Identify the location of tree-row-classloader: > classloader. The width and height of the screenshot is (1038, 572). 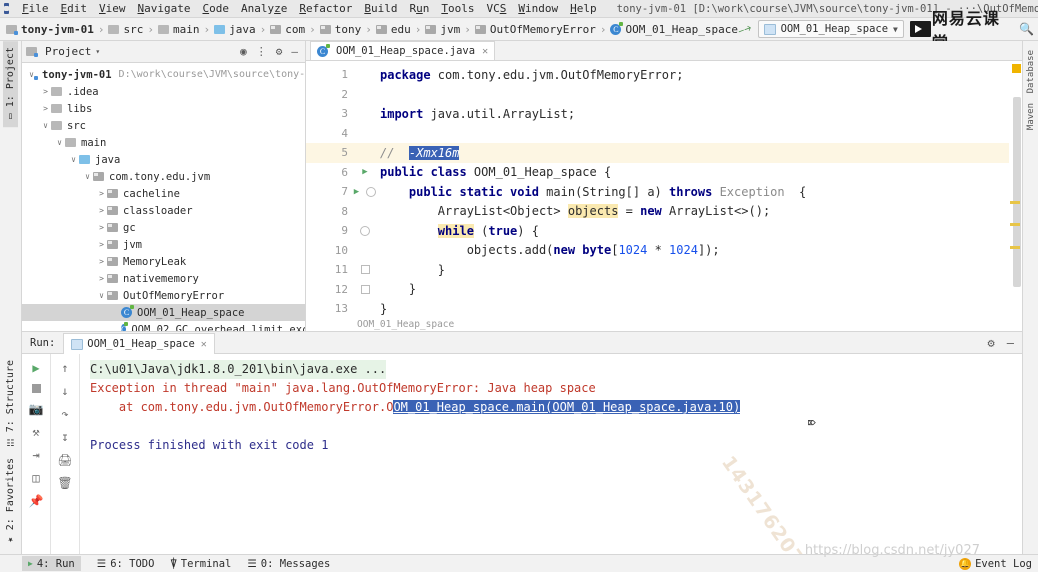
(163, 210).